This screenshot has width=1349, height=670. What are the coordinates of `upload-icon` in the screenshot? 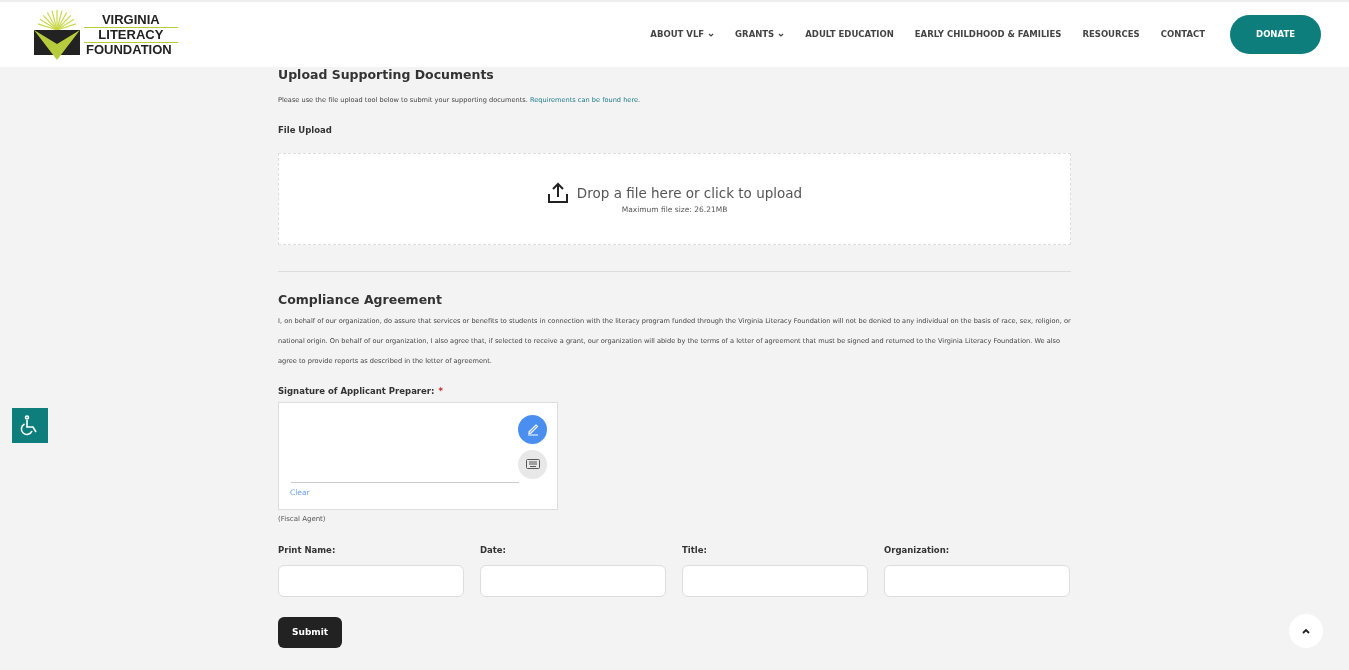 It's located at (557, 193).